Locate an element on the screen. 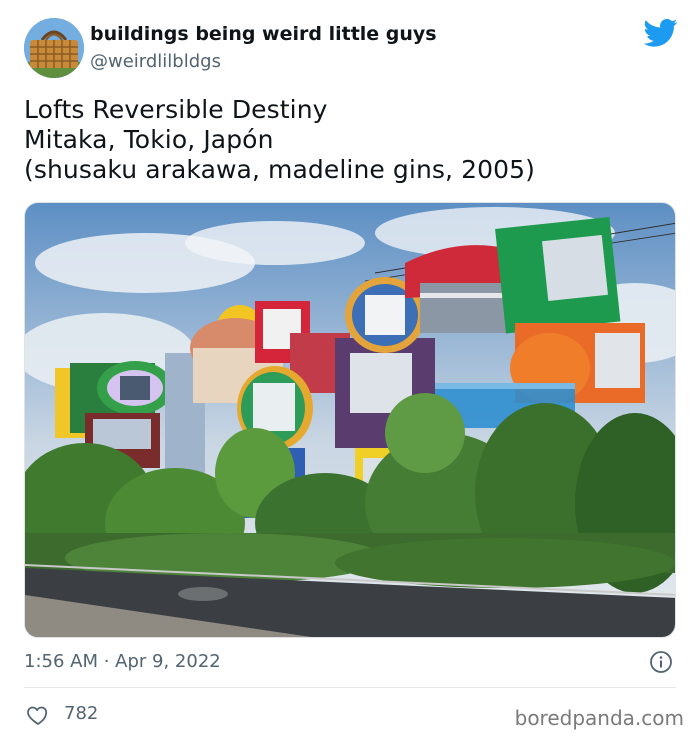  tweet-line-credits: (shusaku arakawa, madeline gins, 2005) is located at coordinates (279, 169).